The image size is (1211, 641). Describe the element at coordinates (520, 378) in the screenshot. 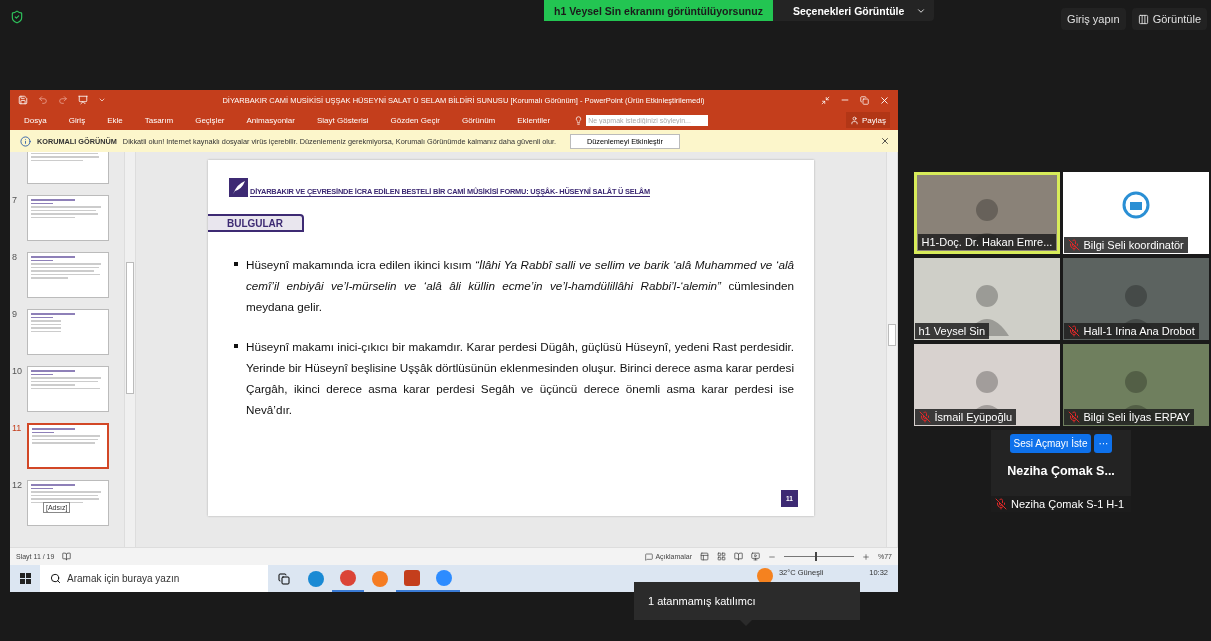

I see `bullet-text: Hüseynî makamı inici-çıkıcı bir makamdır. Karar perdesi Dügâh, güçlüsü Hüseynî, yedeni Rast perdesidir. Yerinde bir Hüseynî beşlisine Uşşâk dörtlüsünün eklenmesinden oluşur. Birinci derece asma karar perdesi Çargâh, ikinci derece asma karar perdesi Segâh ve üçüncü derece önemli asma karar perdesi ise Nevâ’dır.` at that location.